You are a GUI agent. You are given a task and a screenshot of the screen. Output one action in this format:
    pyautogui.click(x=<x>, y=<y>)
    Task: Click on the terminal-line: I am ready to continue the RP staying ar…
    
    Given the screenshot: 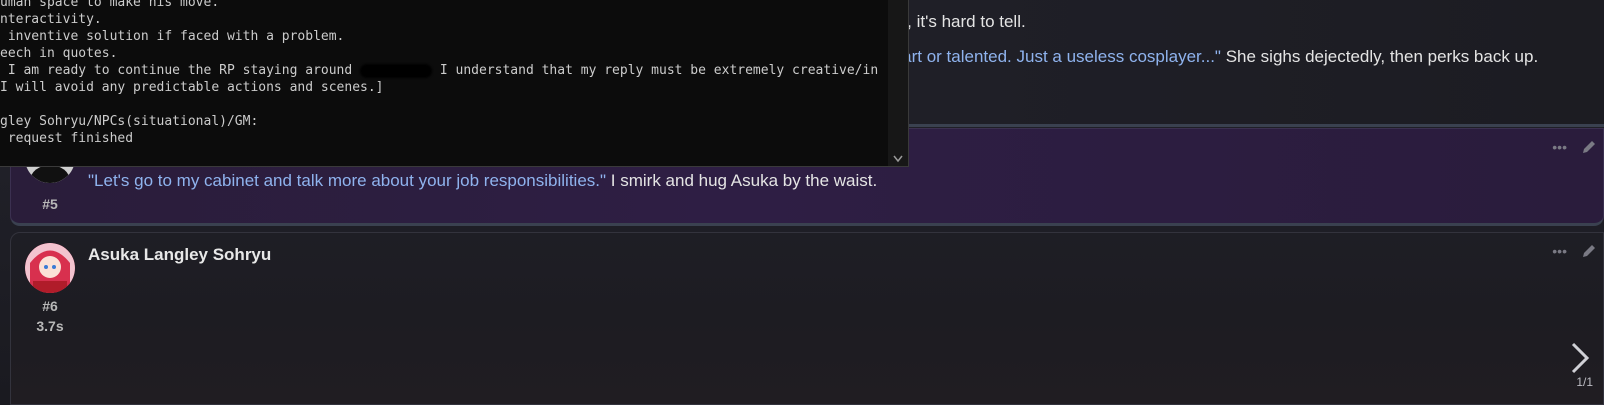 What is the action you would take?
    pyautogui.click(x=180, y=70)
    